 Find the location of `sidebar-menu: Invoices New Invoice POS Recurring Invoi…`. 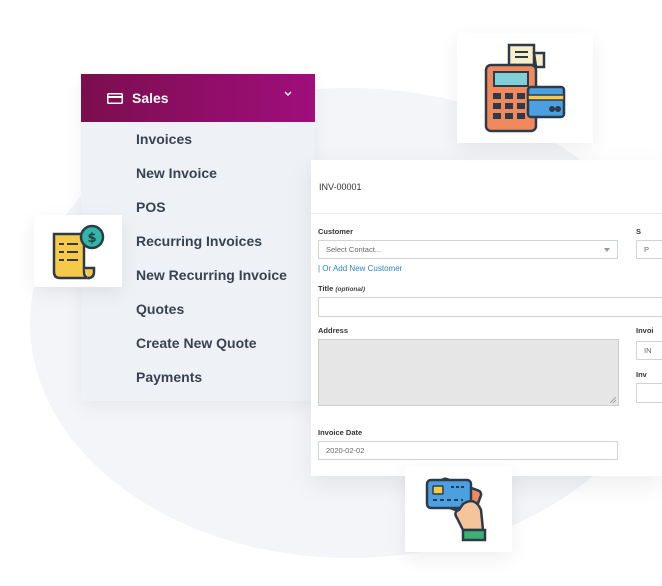

sidebar-menu: Invoices New Invoice POS Recurring Invoi… is located at coordinates (211, 258).